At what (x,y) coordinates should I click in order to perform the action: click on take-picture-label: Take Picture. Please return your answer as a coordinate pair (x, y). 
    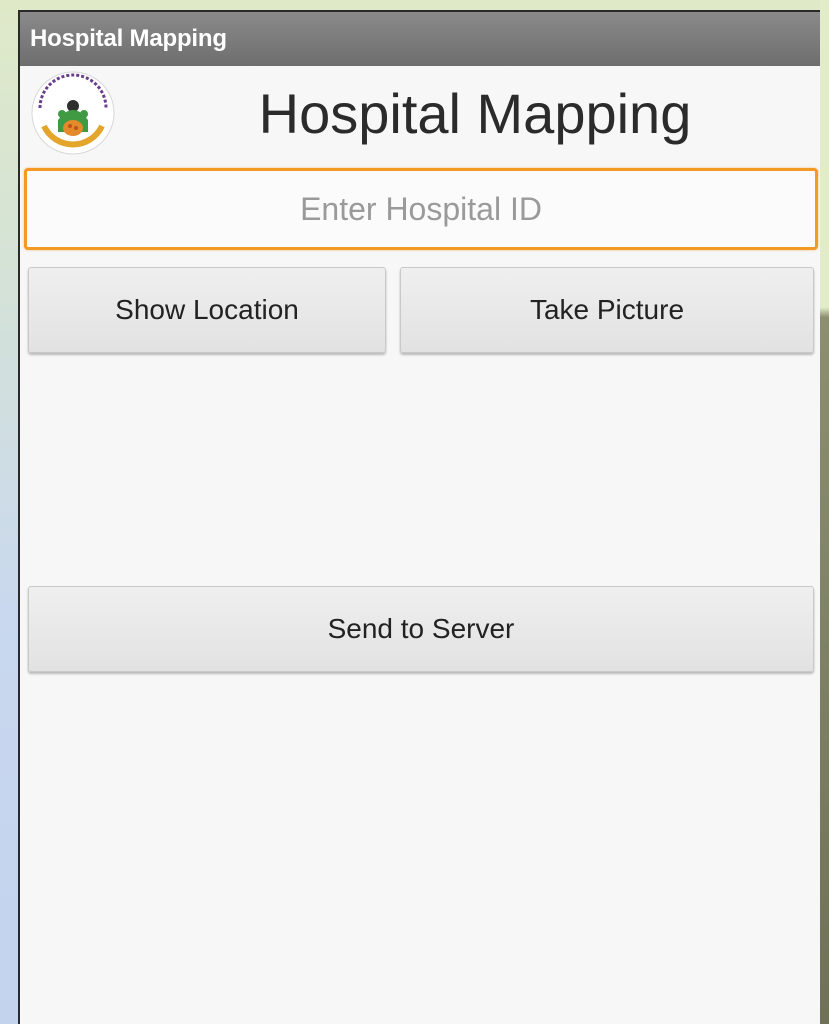
    Looking at the image, I should click on (607, 309).